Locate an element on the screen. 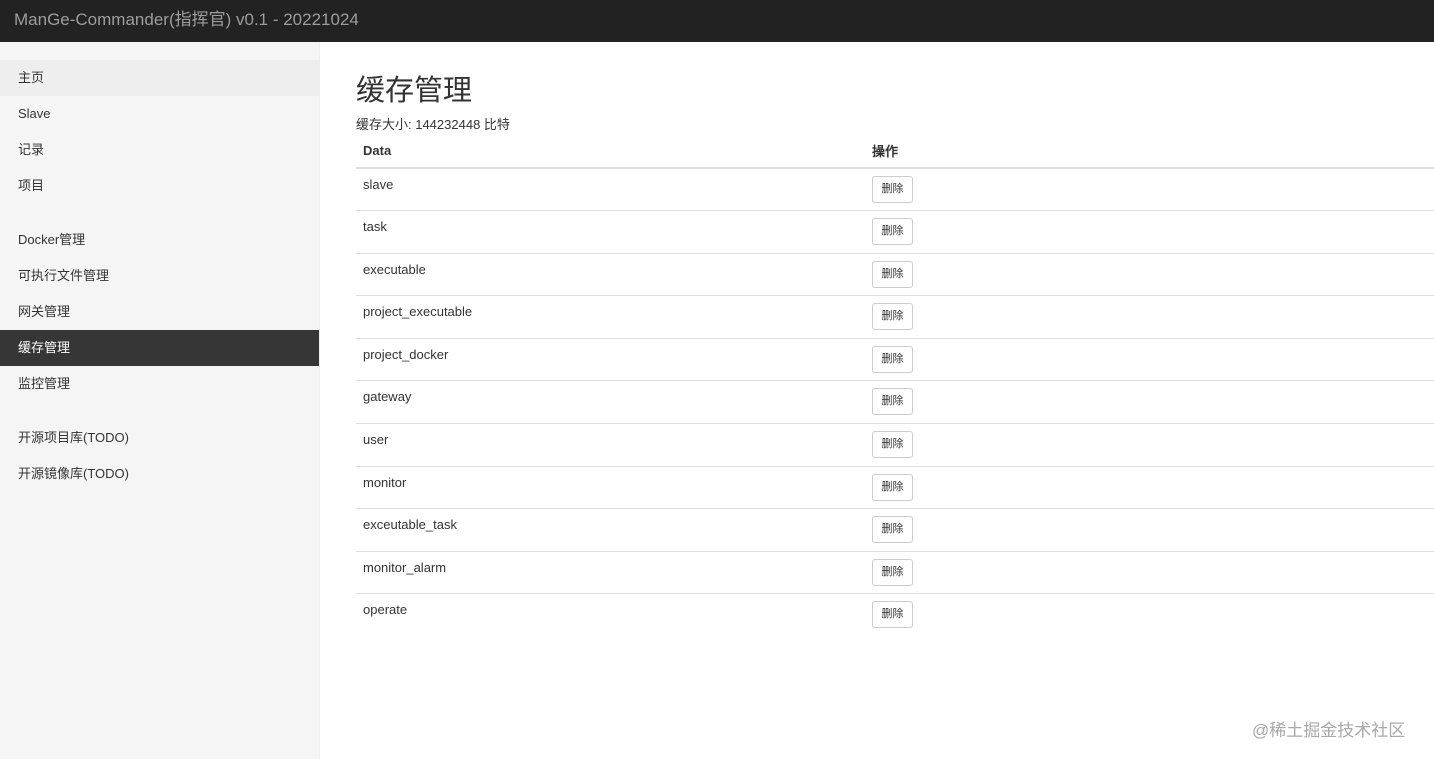 The height and width of the screenshot is (759, 1434). table-row: slave 删除 is located at coordinates (895, 190).